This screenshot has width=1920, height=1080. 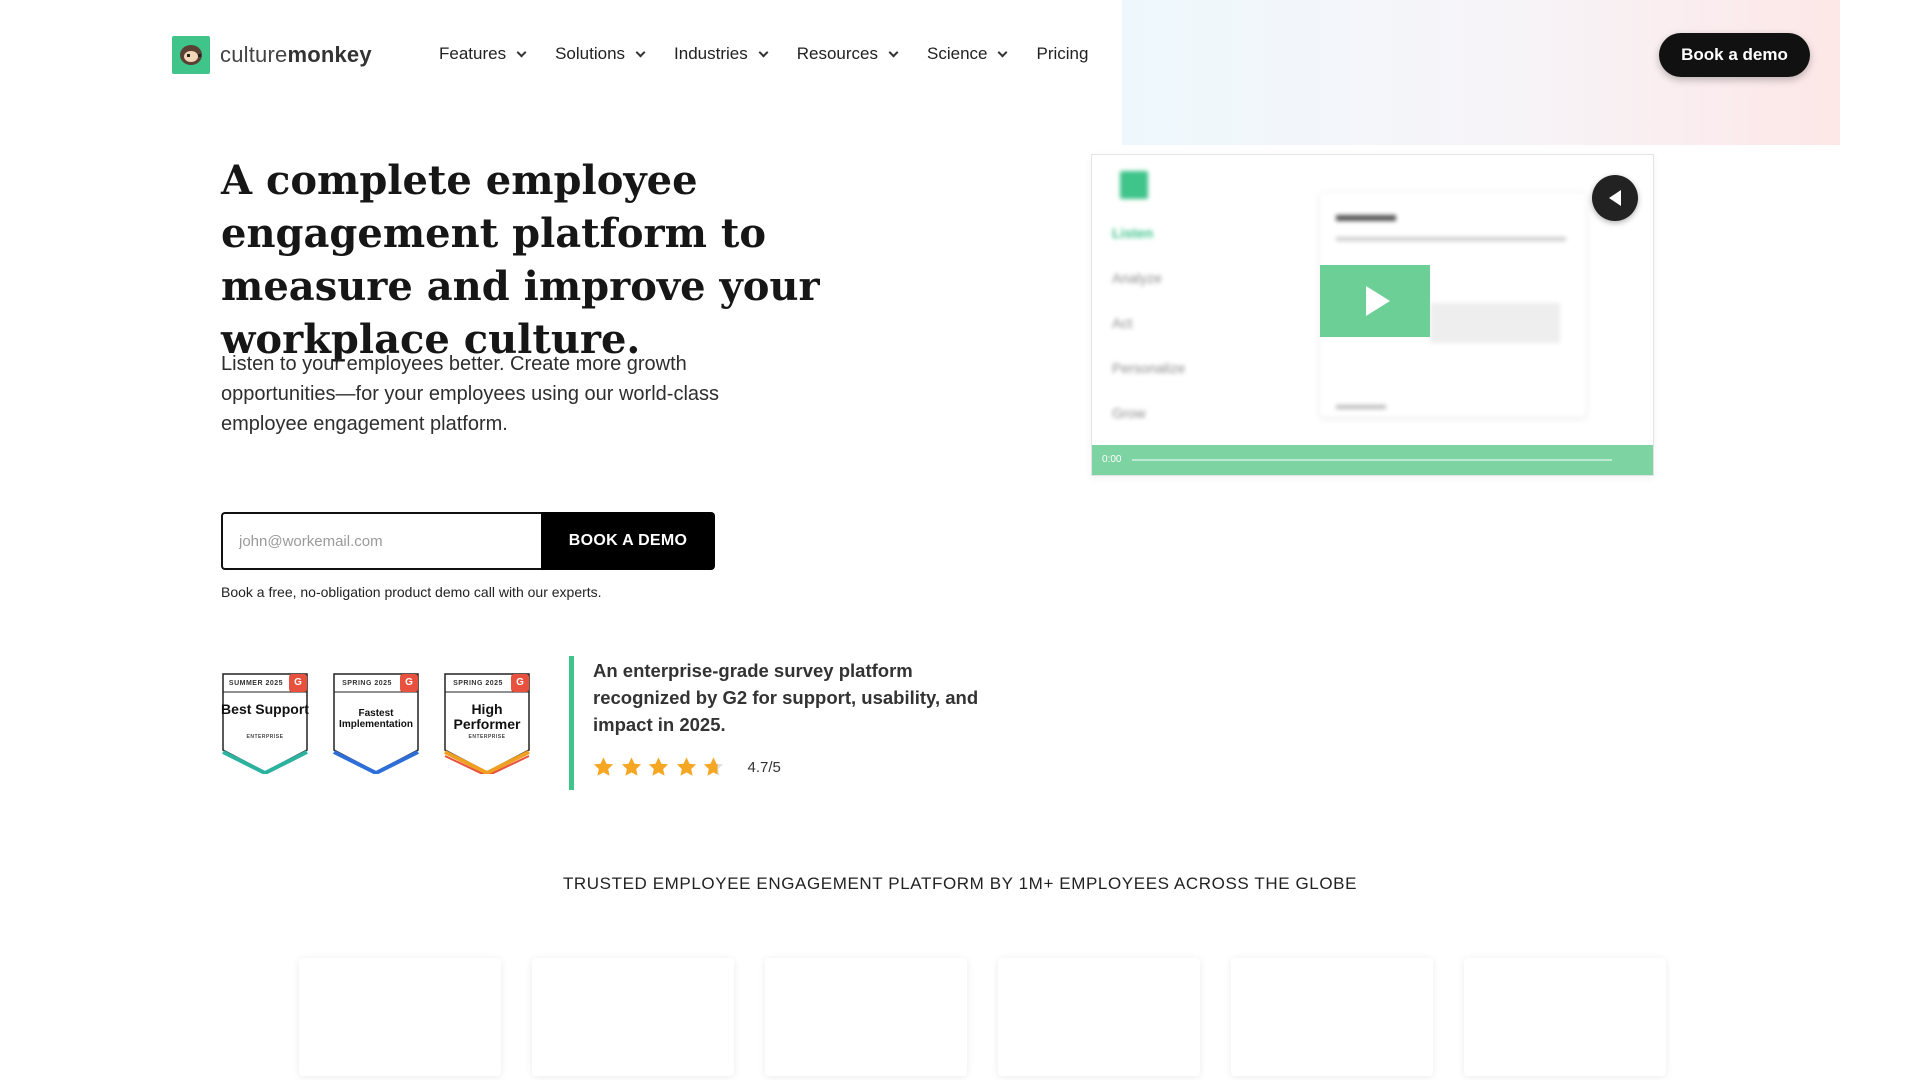 What do you see at coordinates (1149, 368) in the screenshot?
I see `video-menu-item: Personalize` at bounding box center [1149, 368].